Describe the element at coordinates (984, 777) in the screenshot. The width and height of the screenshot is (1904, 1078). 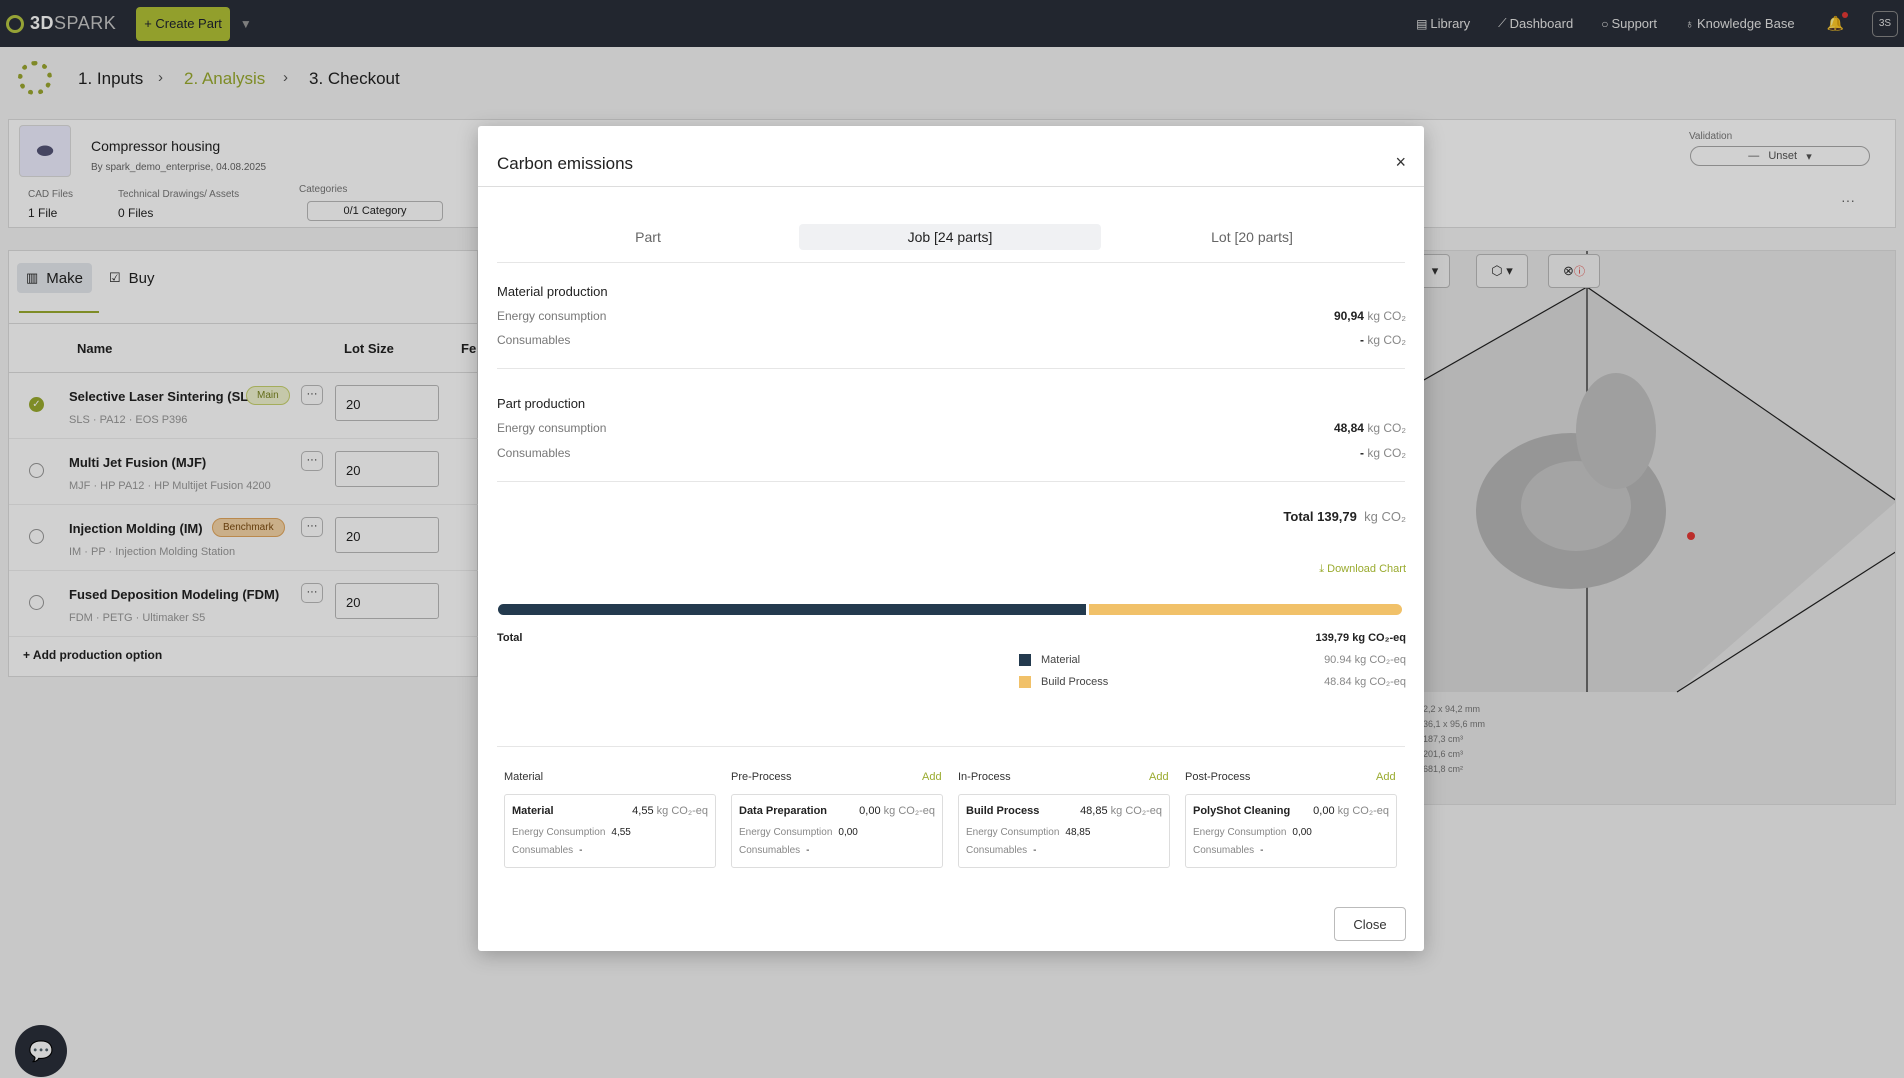
I see `col-inprocess-head: In-Process` at that location.